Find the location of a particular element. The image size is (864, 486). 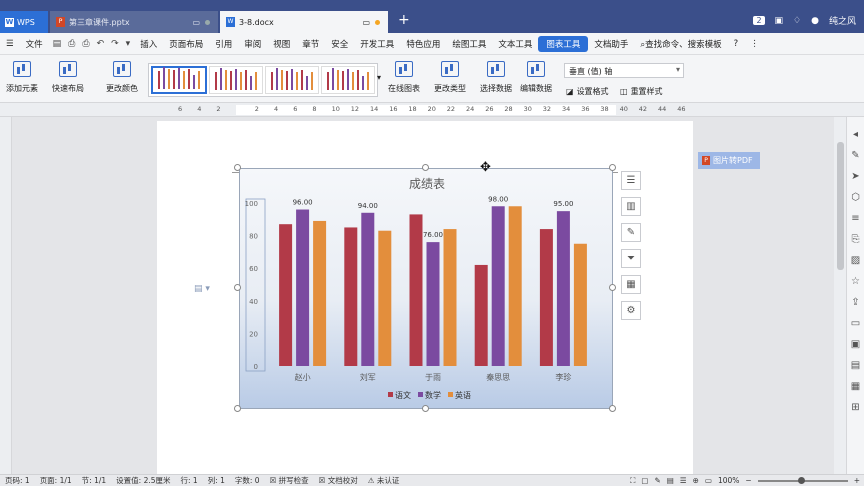

menu-file: 文件 is located at coordinates (34, 44).